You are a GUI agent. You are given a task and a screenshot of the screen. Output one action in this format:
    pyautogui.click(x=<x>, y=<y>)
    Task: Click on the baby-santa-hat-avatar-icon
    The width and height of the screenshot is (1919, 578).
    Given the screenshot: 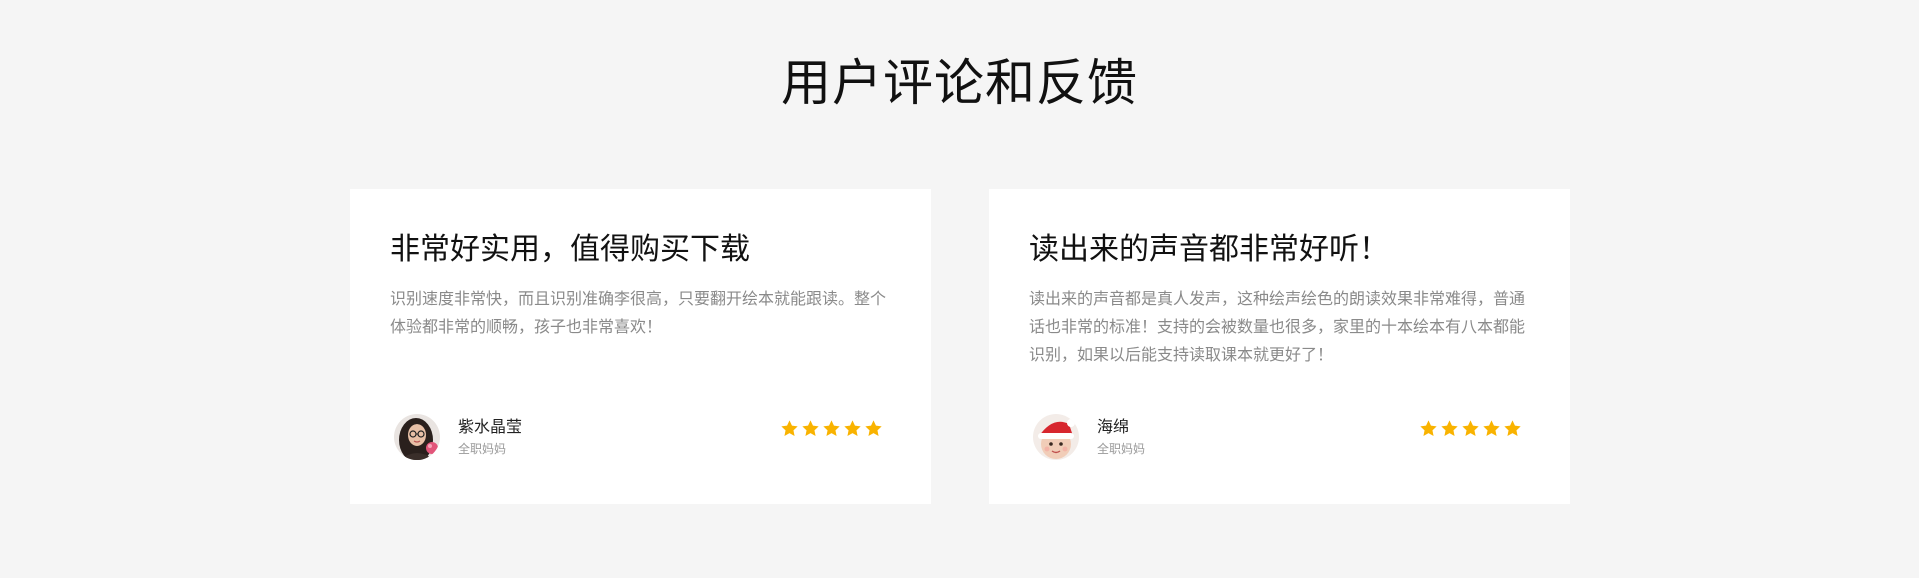 What is the action you would take?
    pyautogui.click(x=1056, y=437)
    